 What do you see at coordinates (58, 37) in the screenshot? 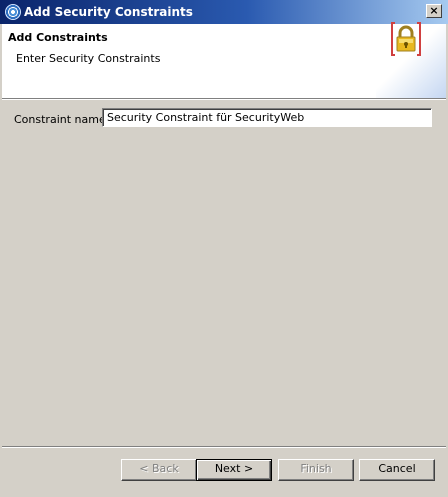
I see `page-title: Add Constraints` at bounding box center [58, 37].